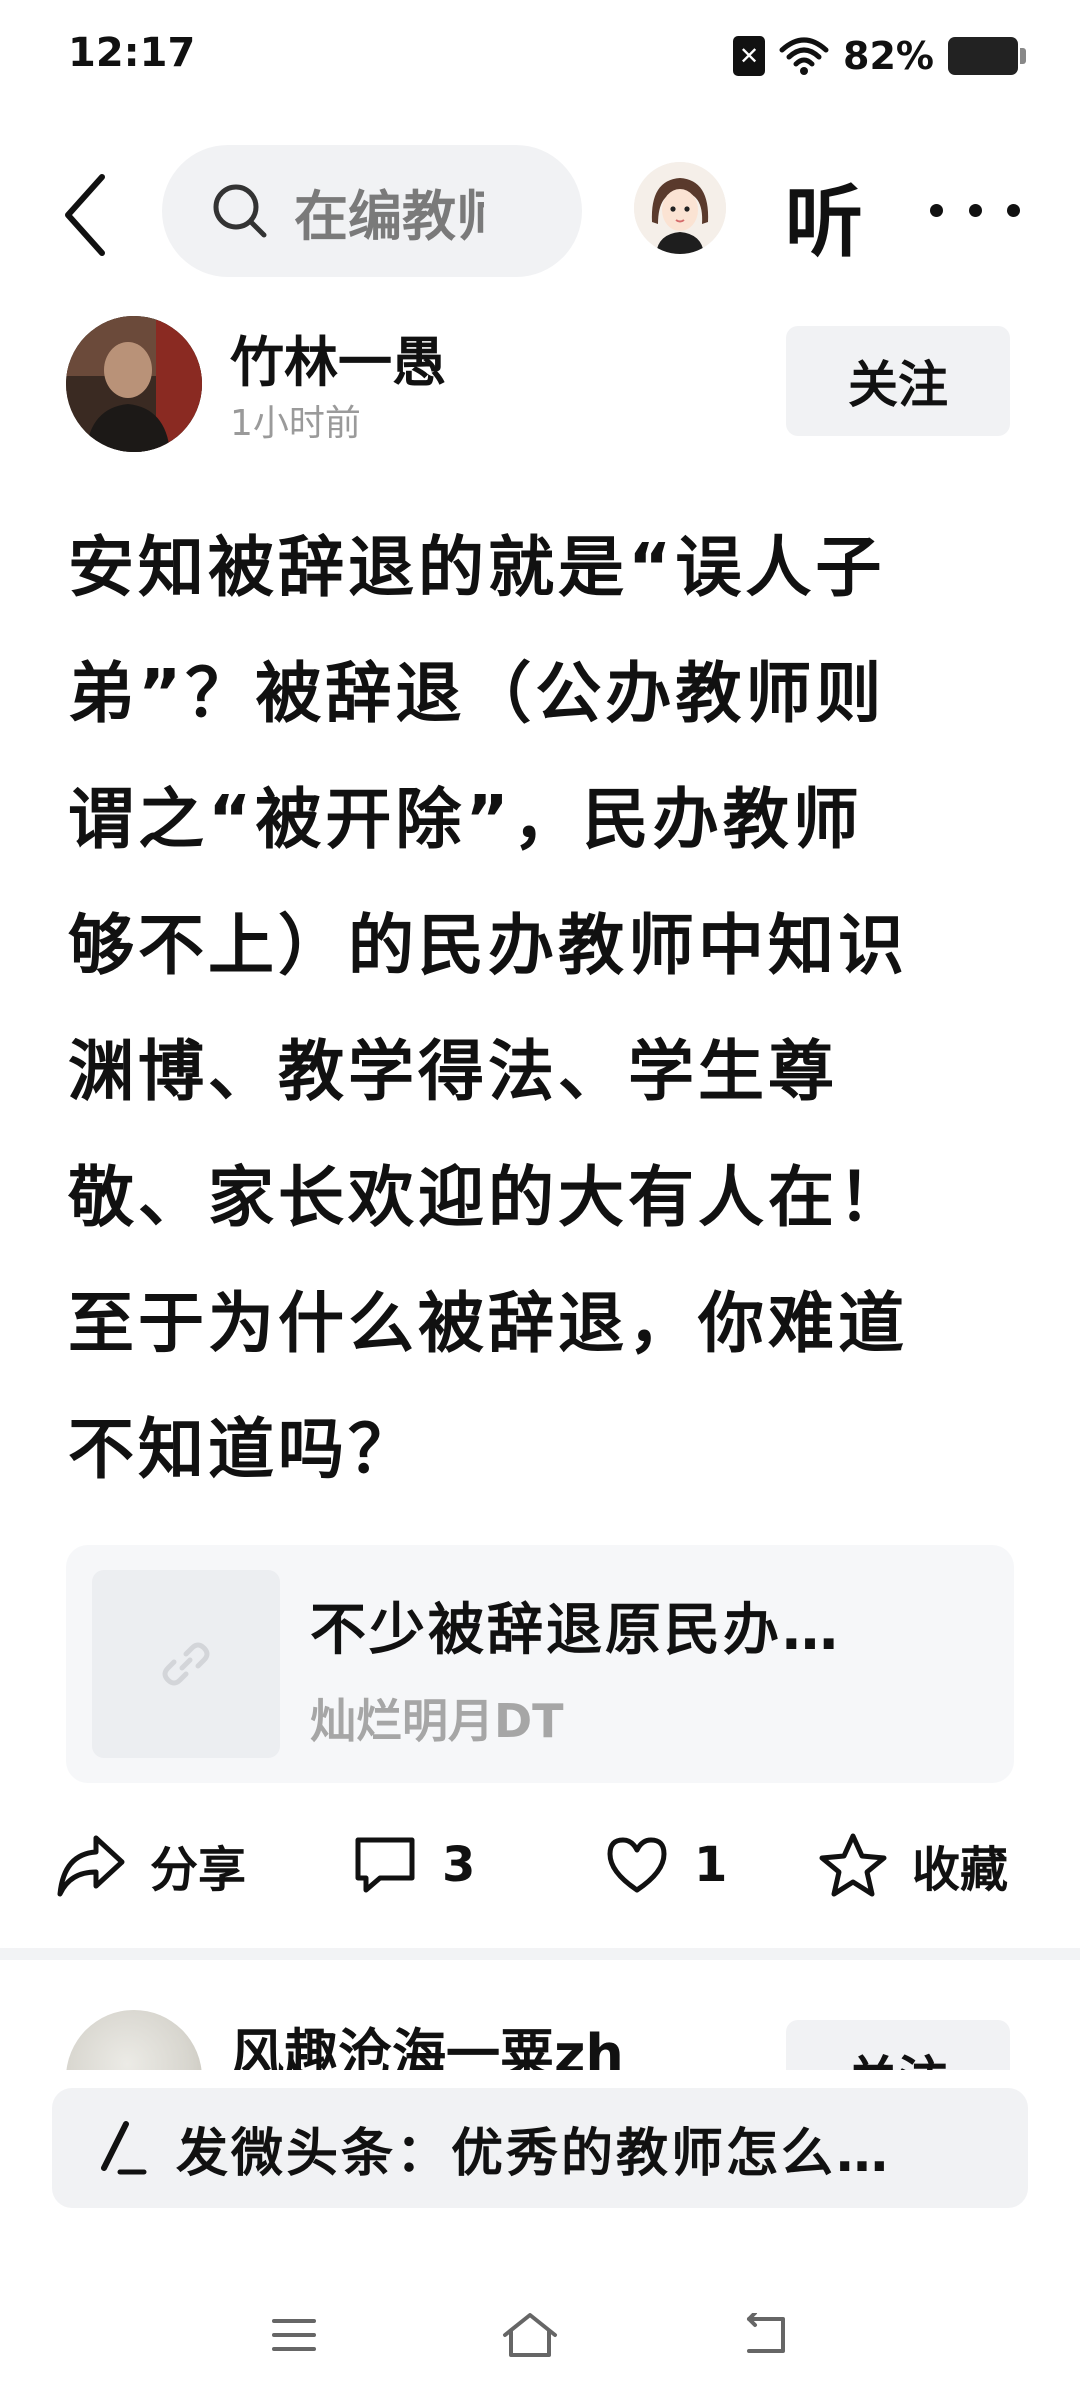  What do you see at coordinates (338, 357) in the screenshot?
I see `author-name: 竹林一愚` at bounding box center [338, 357].